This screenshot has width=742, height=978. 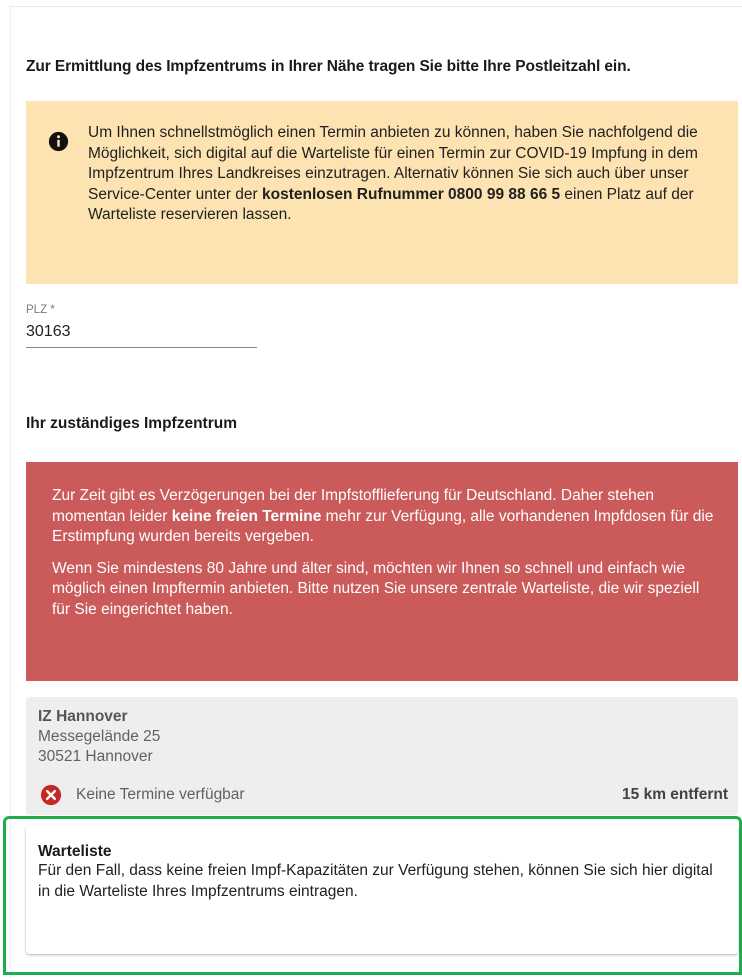 What do you see at coordinates (160, 794) in the screenshot?
I see `availability-status: Keine Termine verfügbar` at bounding box center [160, 794].